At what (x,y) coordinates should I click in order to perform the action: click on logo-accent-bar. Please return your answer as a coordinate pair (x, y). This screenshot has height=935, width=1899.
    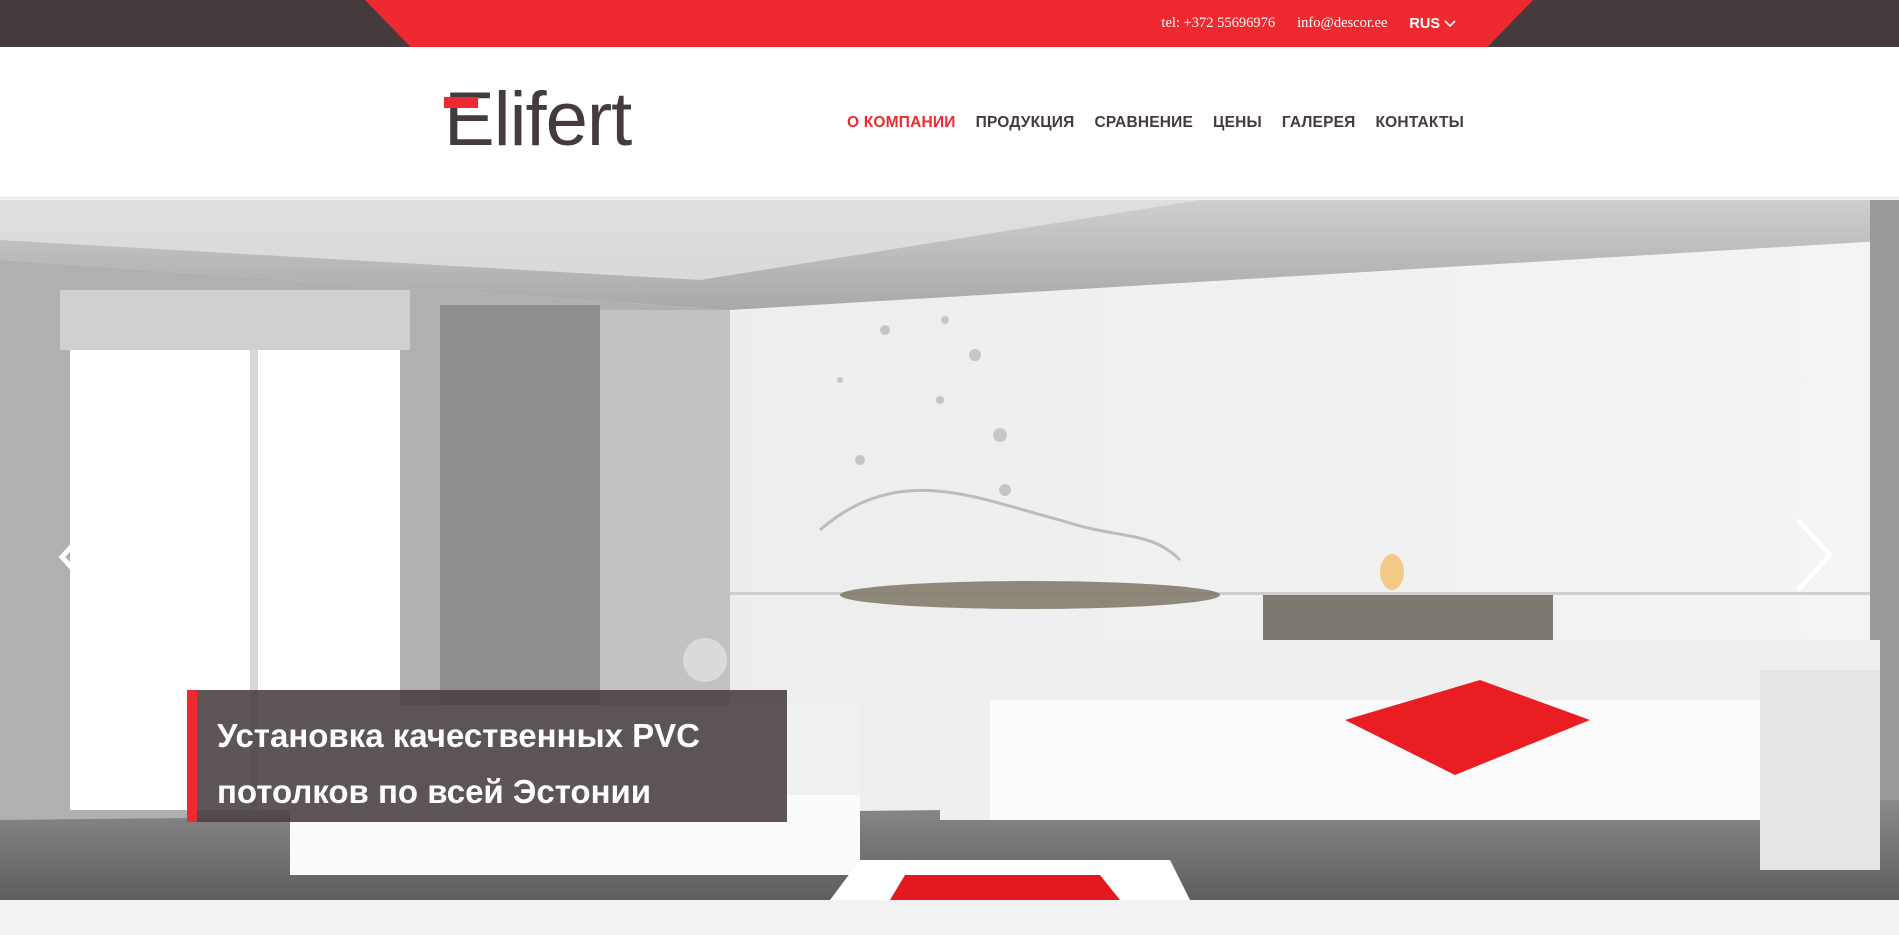
    Looking at the image, I should click on (461, 102).